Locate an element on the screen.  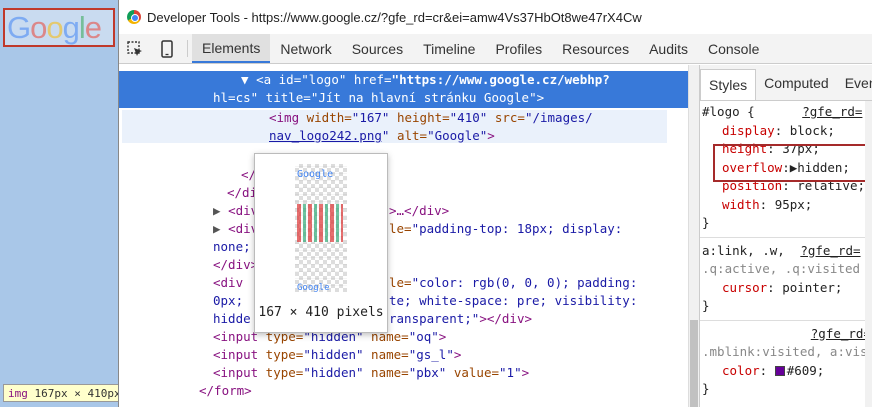
dom-node-img-cont: nav_logo242.png" alt="Google"> is located at coordinates (382, 136).